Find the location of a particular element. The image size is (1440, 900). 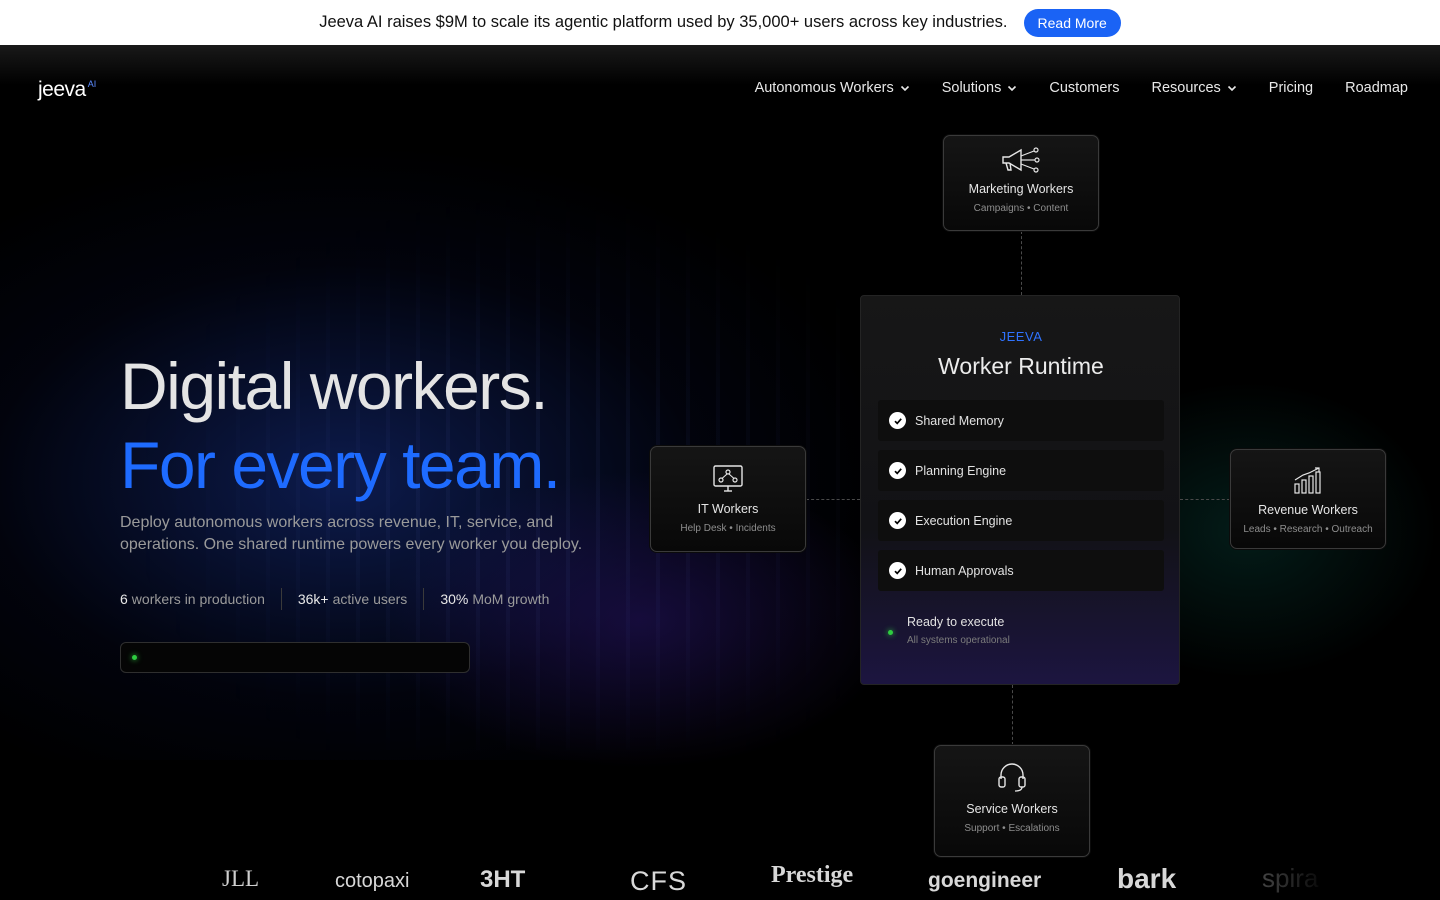

nav-resources: Resources is located at coordinates (1193, 88).